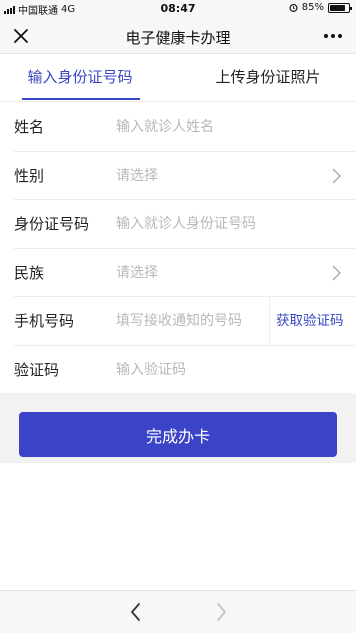 This screenshot has width=356, height=633. I want to click on row-code: 验证码, so click(178, 370).